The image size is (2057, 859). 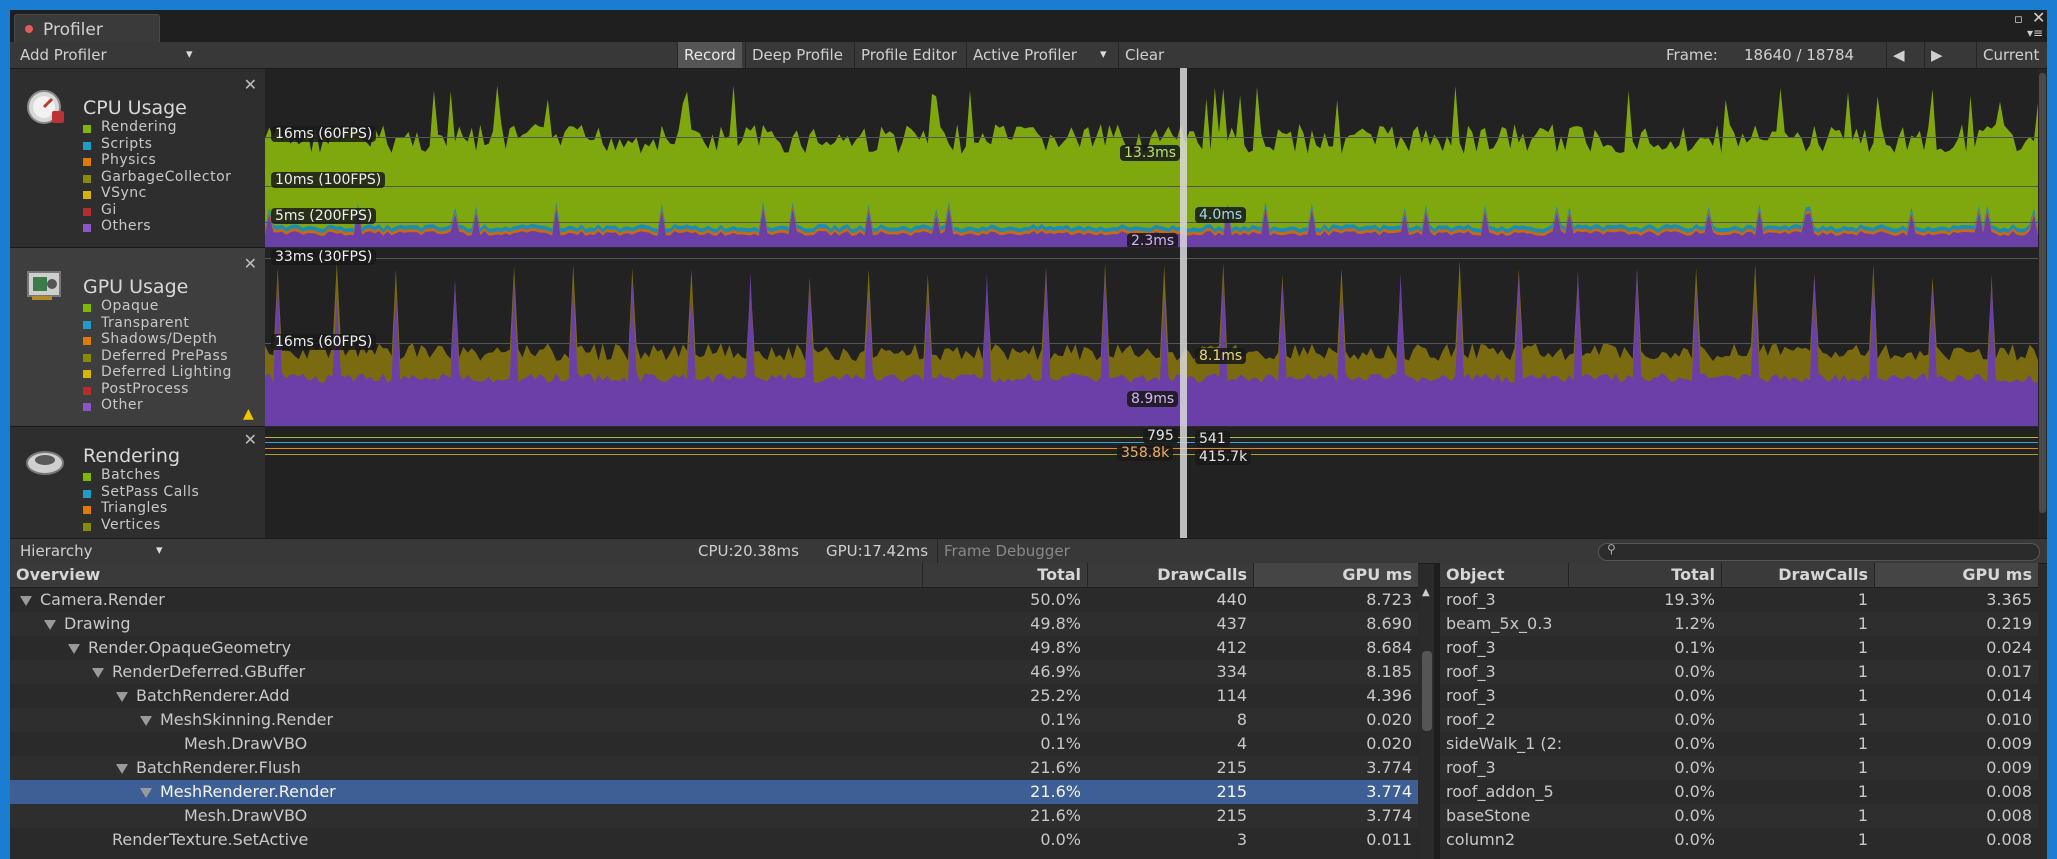 I want to click on clear-button: Clear, so click(x=1144, y=55).